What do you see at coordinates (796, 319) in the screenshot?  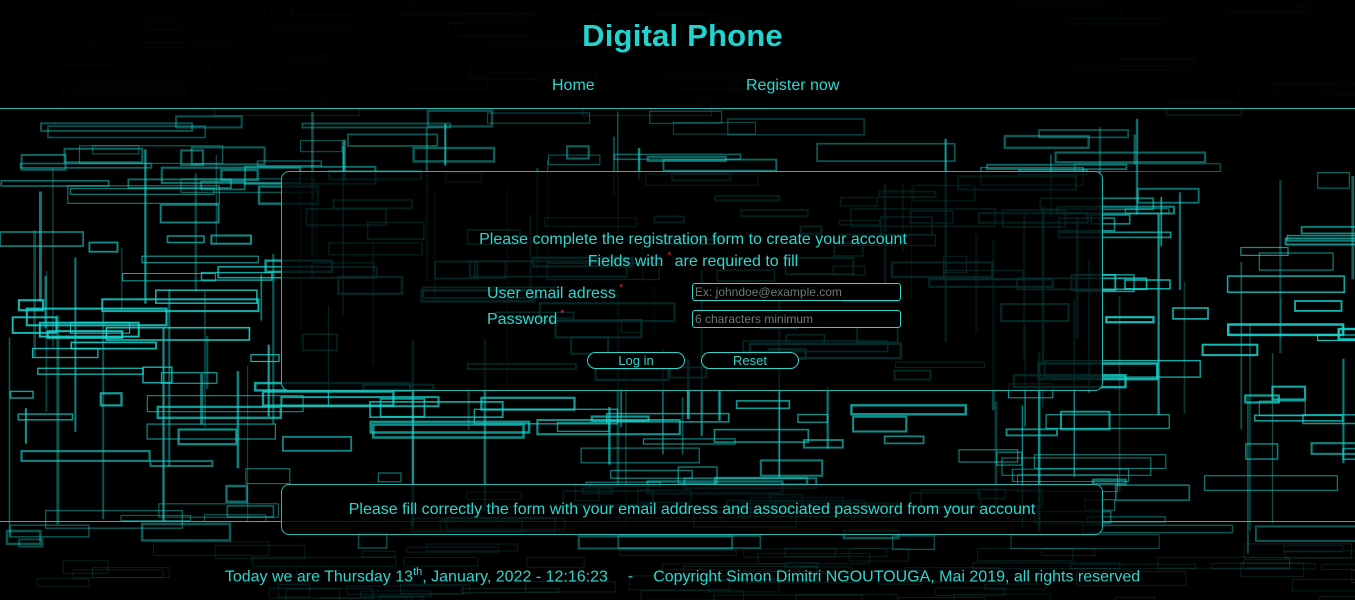 I see `password-field` at bounding box center [796, 319].